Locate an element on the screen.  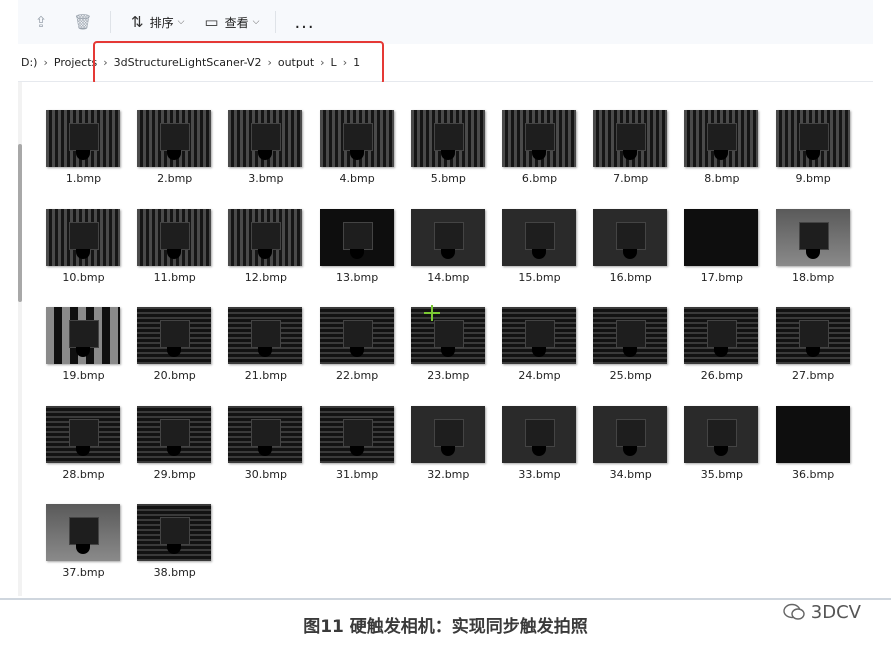
file-item: 32.bmp is located at coordinates (448, 445).